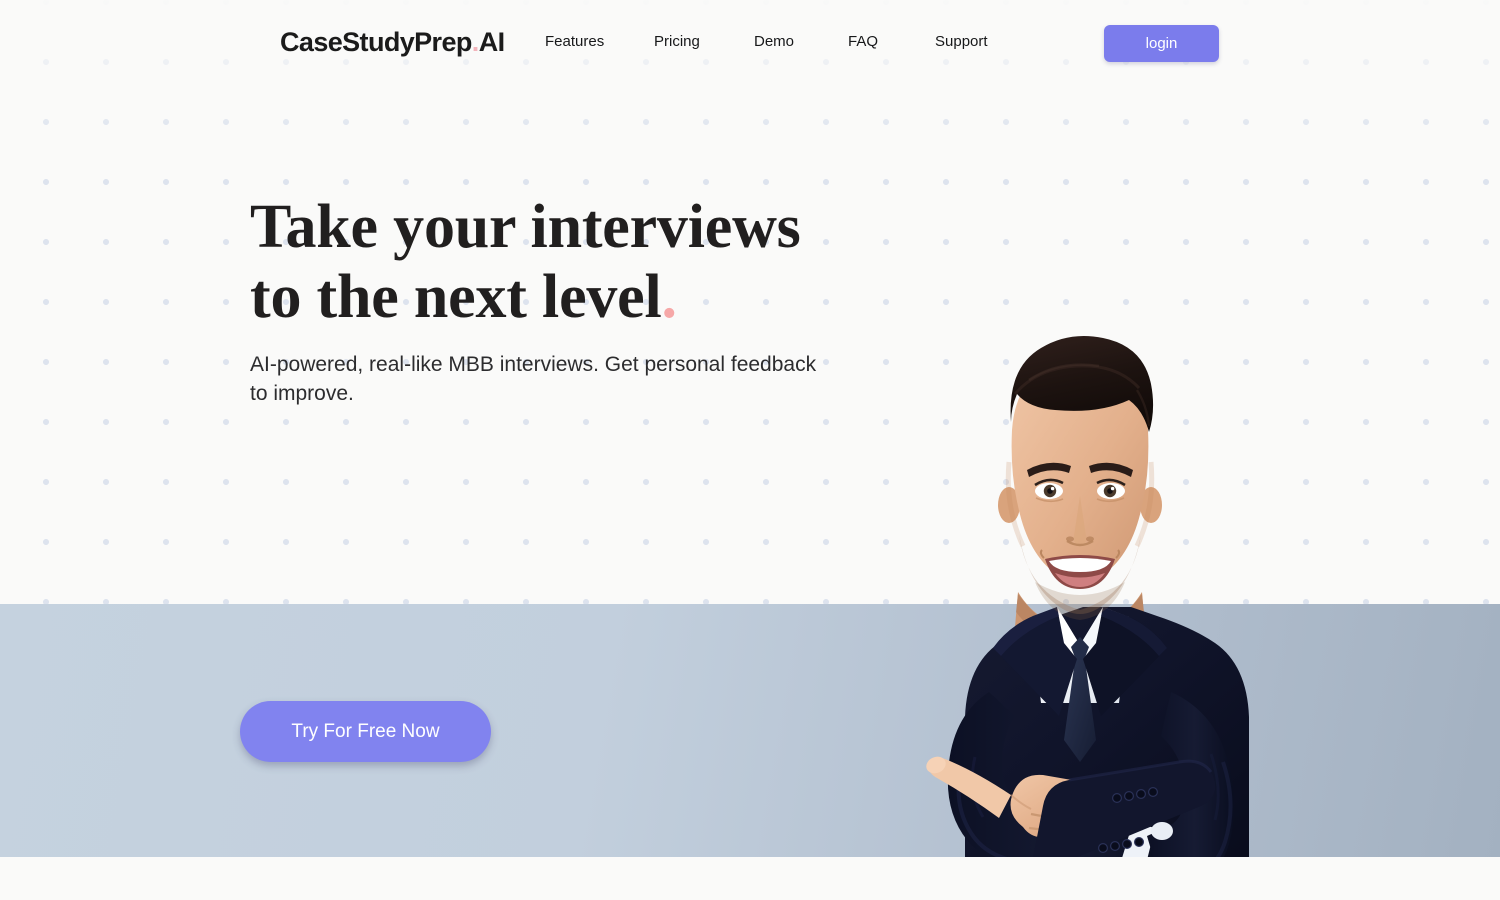  I want to click on brand-logo: CaseStudyPrep.AI, so click(392, 42).